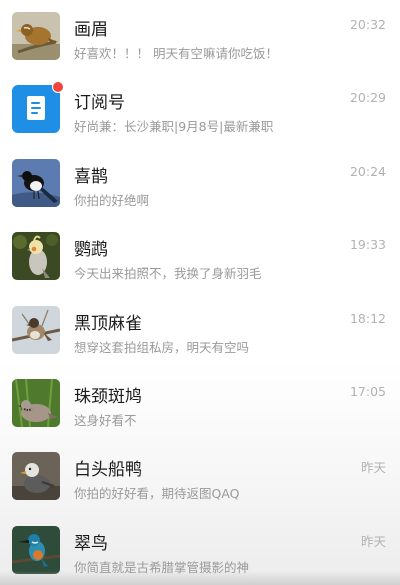 The image size is (400, 585). What do you see at coordinates (367, 24) in the screenshot?
I see `chat-time: 20:32` at bounding box center [367, 24].